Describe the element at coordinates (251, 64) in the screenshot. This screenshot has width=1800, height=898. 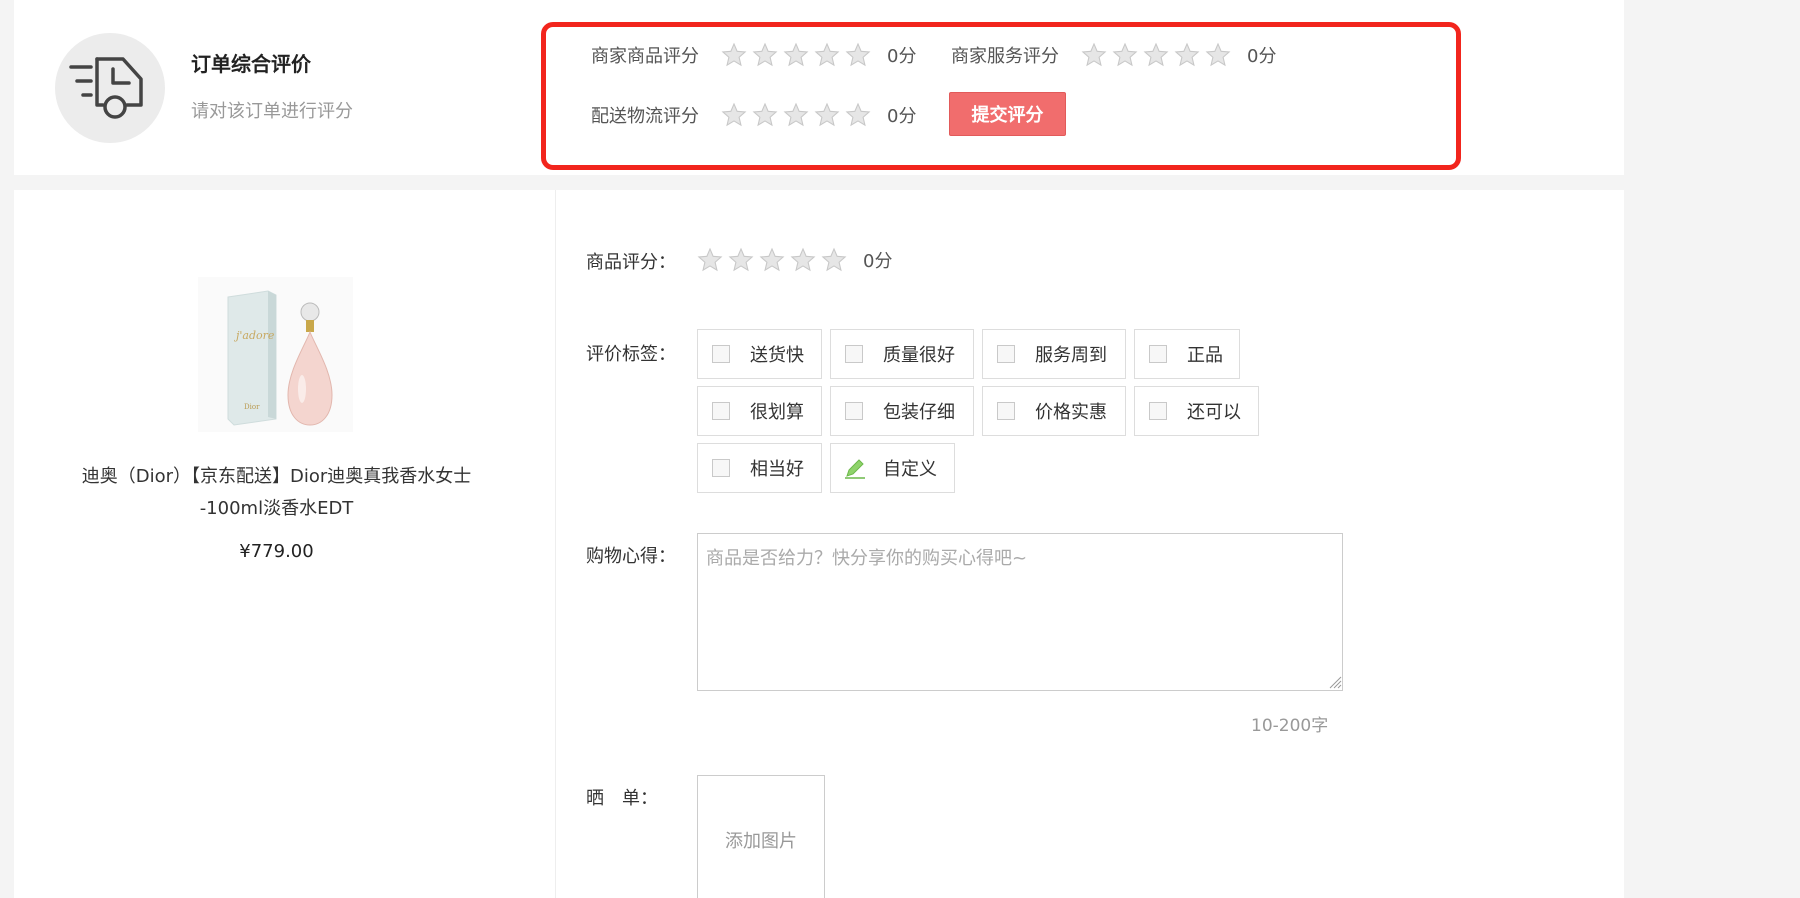
I see `order-title: 订单综合评价` at that location.